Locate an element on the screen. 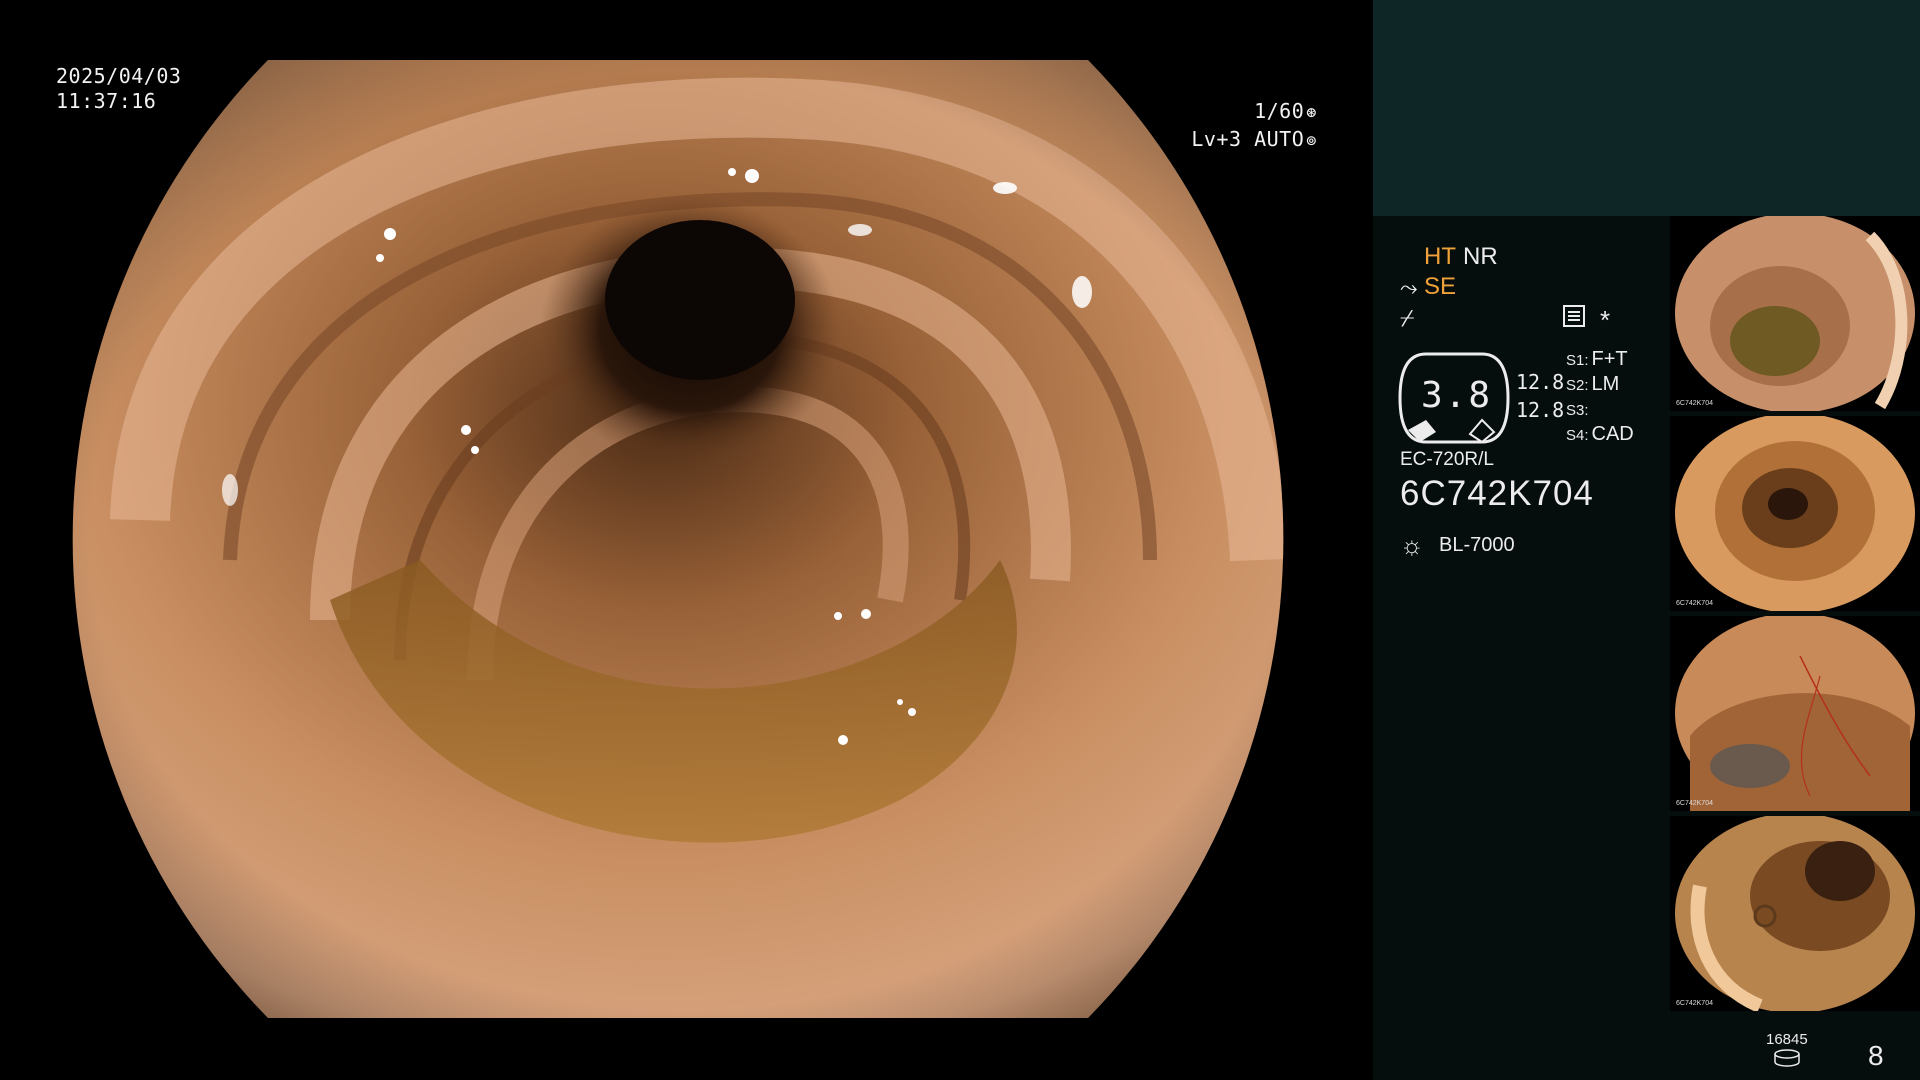 The width and height of the screenshot is (1920, 1080). storage-count: 16845 is located at coordinates (1787, 1039).